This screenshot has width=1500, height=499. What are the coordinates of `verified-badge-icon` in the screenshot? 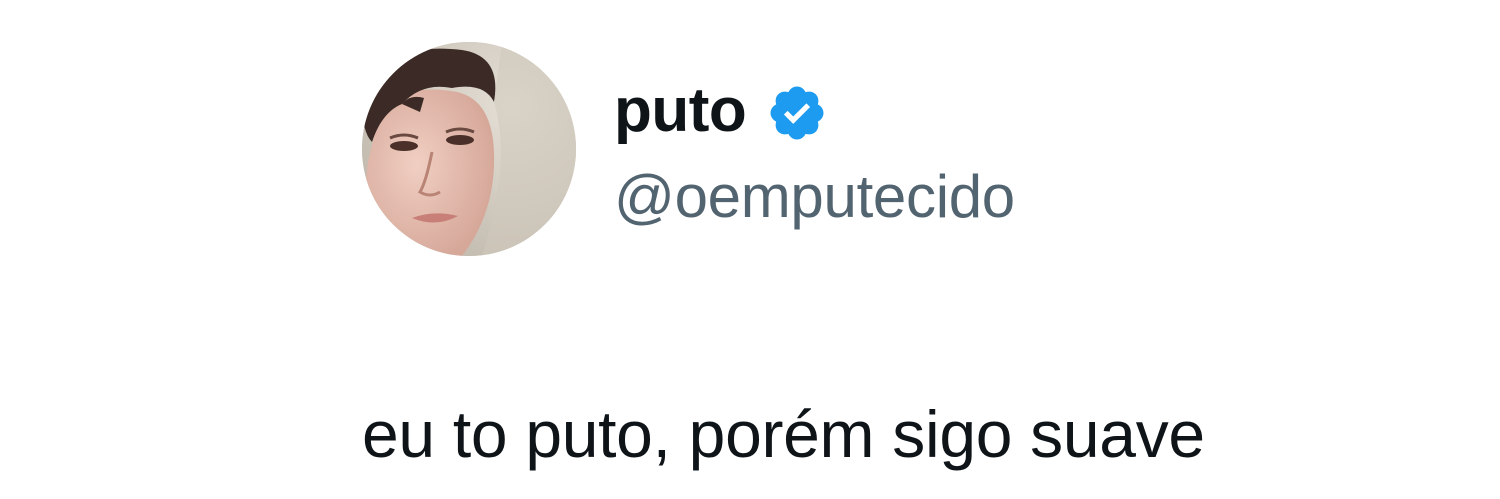 It's located at (797, 113).